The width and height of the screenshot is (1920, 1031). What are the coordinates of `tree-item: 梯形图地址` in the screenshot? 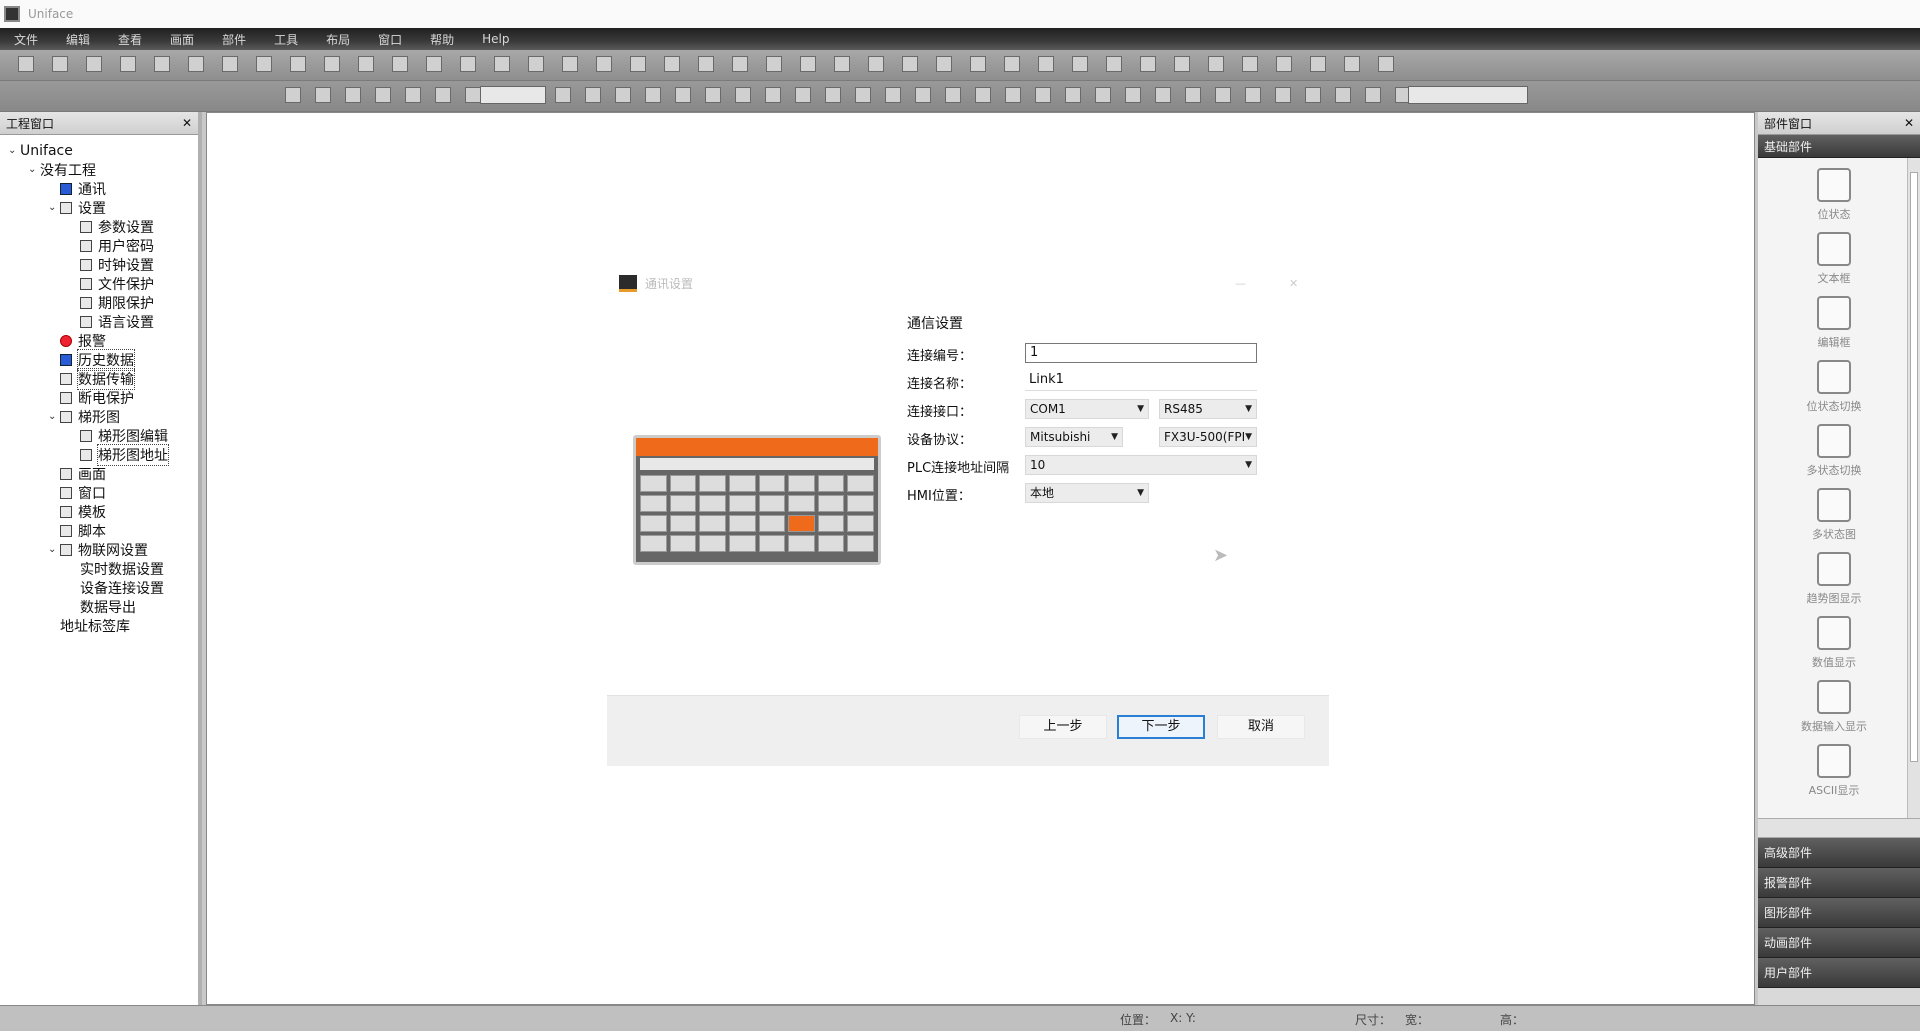 It's located at (118, 454).